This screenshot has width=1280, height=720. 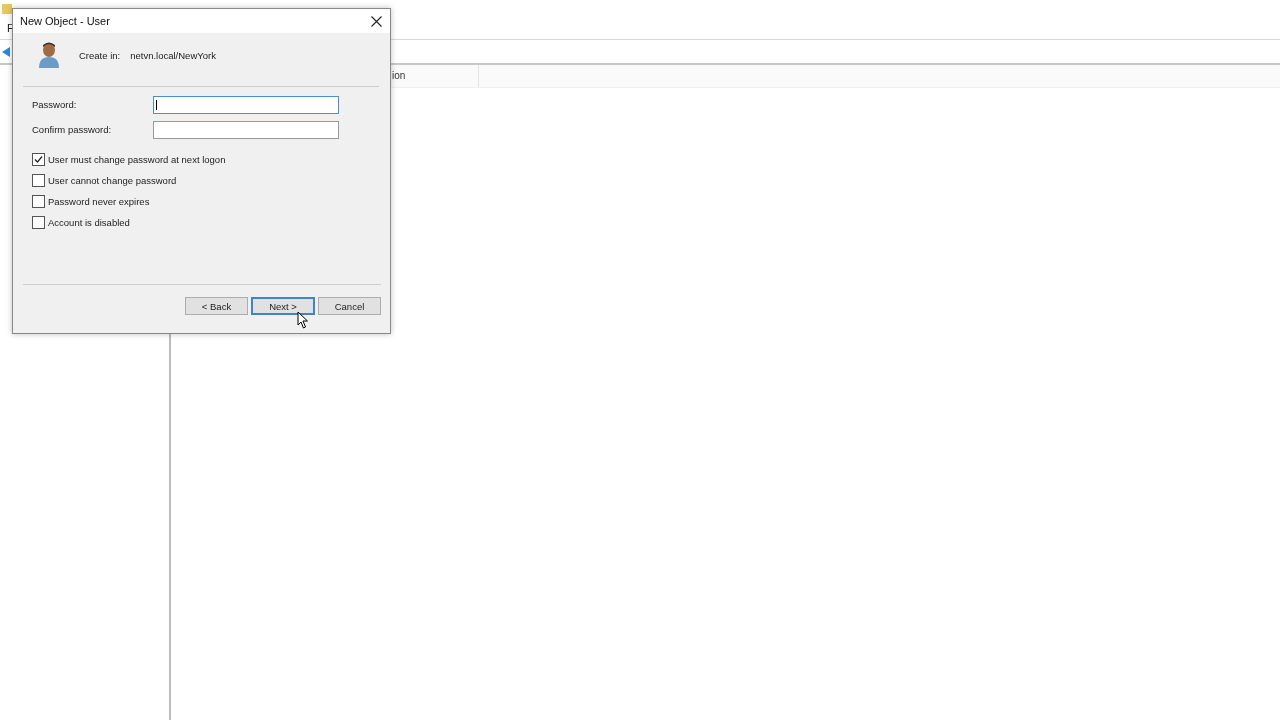 What do you see at coordinates (89, 222) in the screenshot?
I see `checkbox-label: Account is disabled` at bounding box center [89, 222].